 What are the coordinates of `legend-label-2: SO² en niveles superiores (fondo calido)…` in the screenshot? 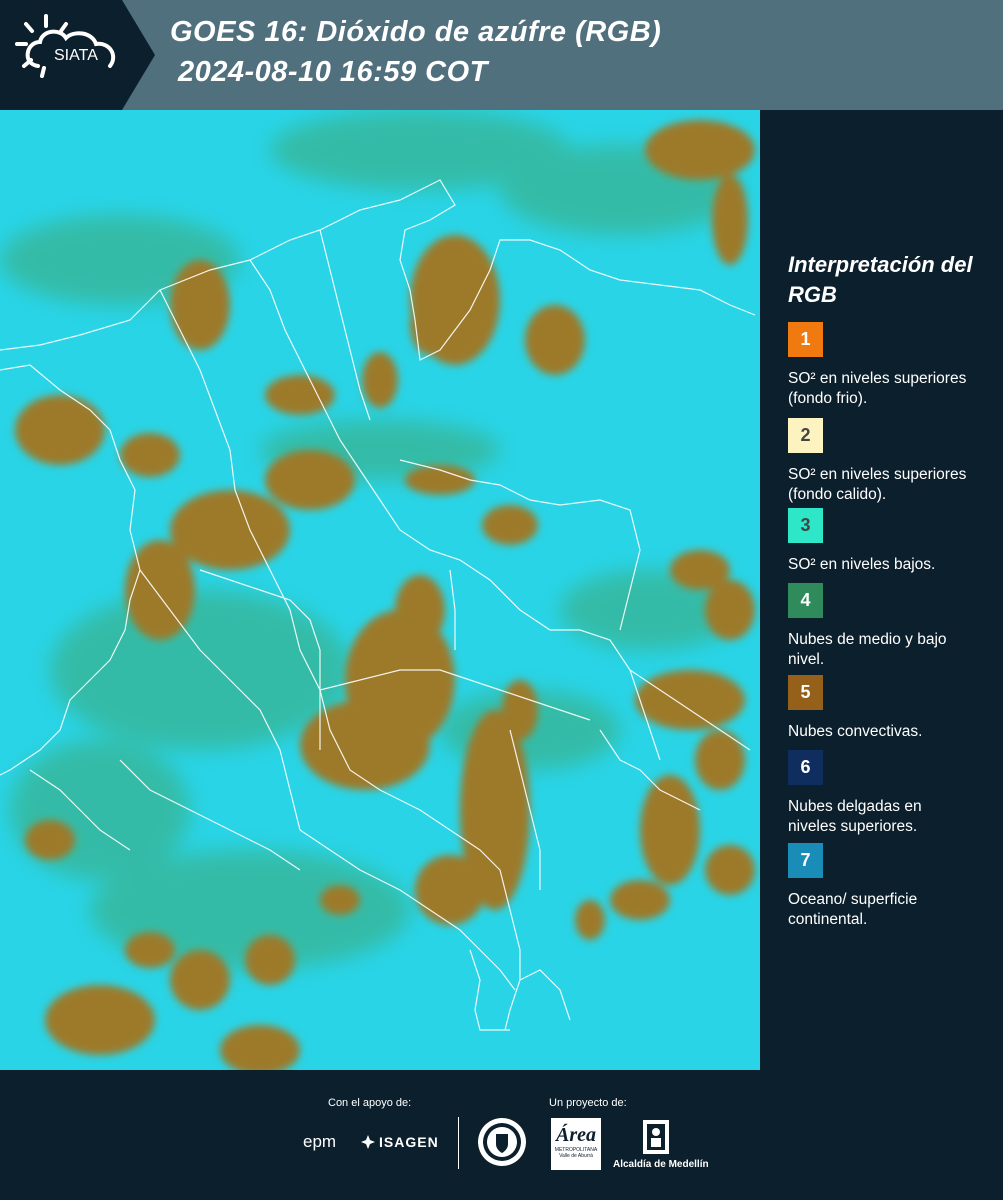 It's located at (877, 484).